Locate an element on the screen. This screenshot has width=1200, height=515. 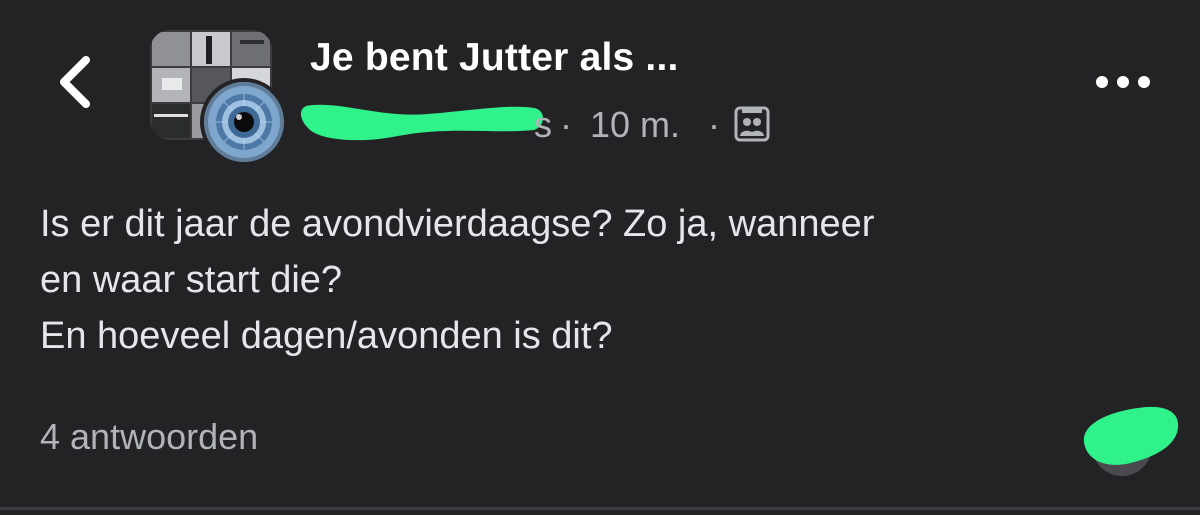
replies-link: 4 antwoorden is located at coordinates (149, 437).